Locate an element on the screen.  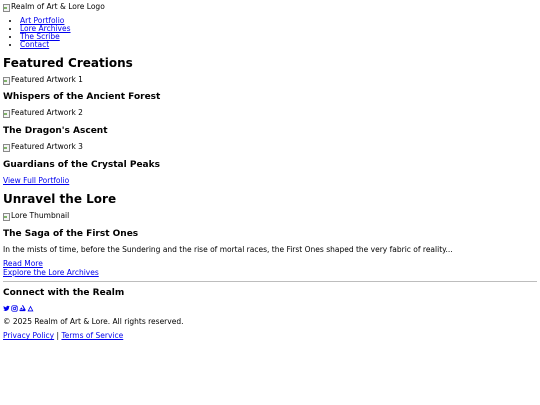
nav-link-contact: Contact is located at coordinates (34, 44).